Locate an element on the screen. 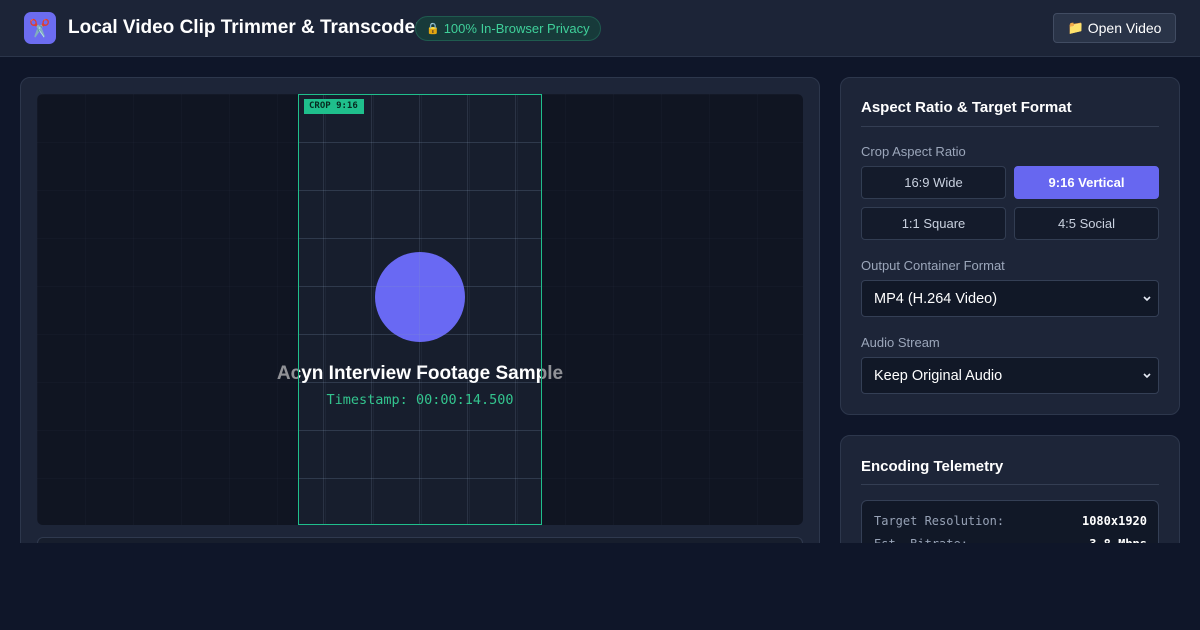 This screenshot has width=1200, height=630. ratio-1-1-label: 1:1 Square is located at coordinates (933, 223).